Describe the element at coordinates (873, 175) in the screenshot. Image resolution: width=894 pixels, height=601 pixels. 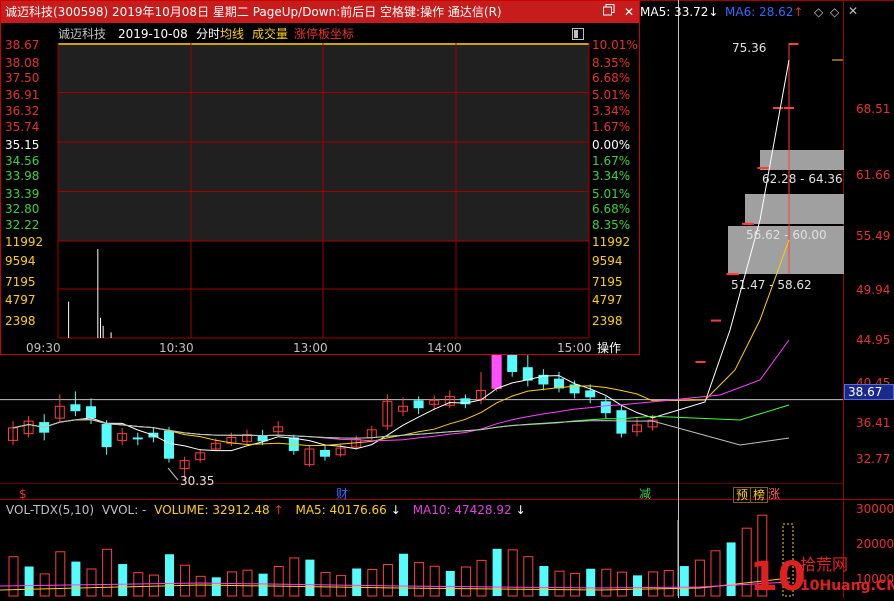
I see `price-axis-tick: 61.66` at that location.